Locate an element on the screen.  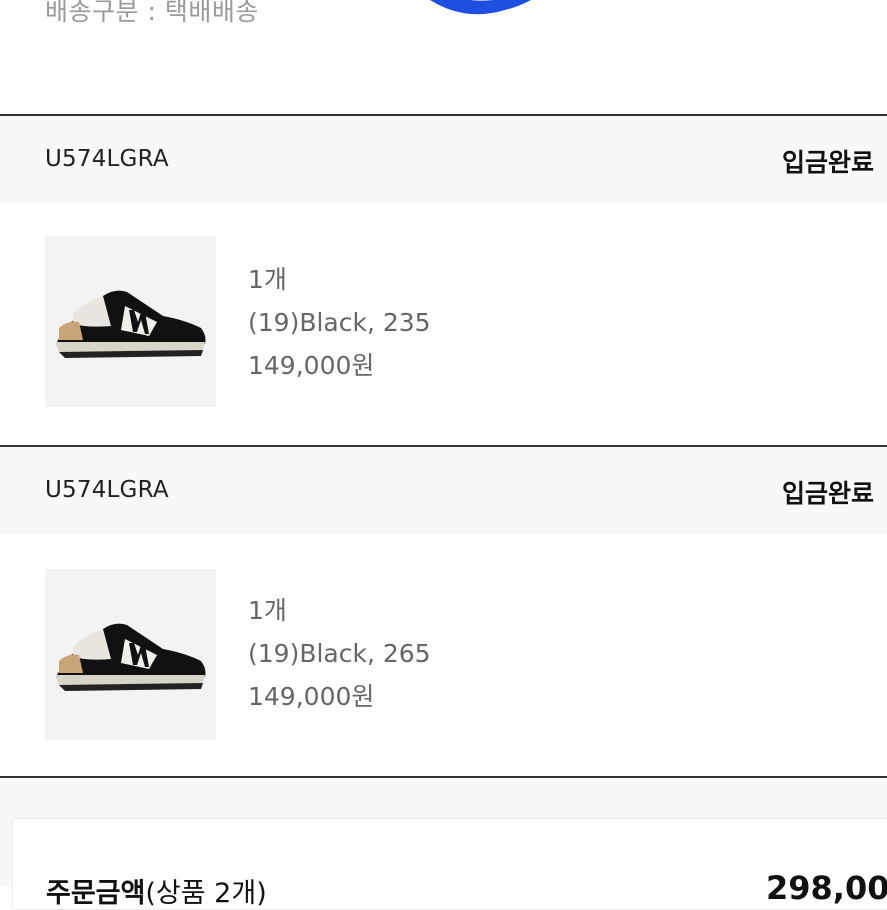
order-summary-card: 주문금액(상품 2개) 298,000 is located at coordinates (449, 864).